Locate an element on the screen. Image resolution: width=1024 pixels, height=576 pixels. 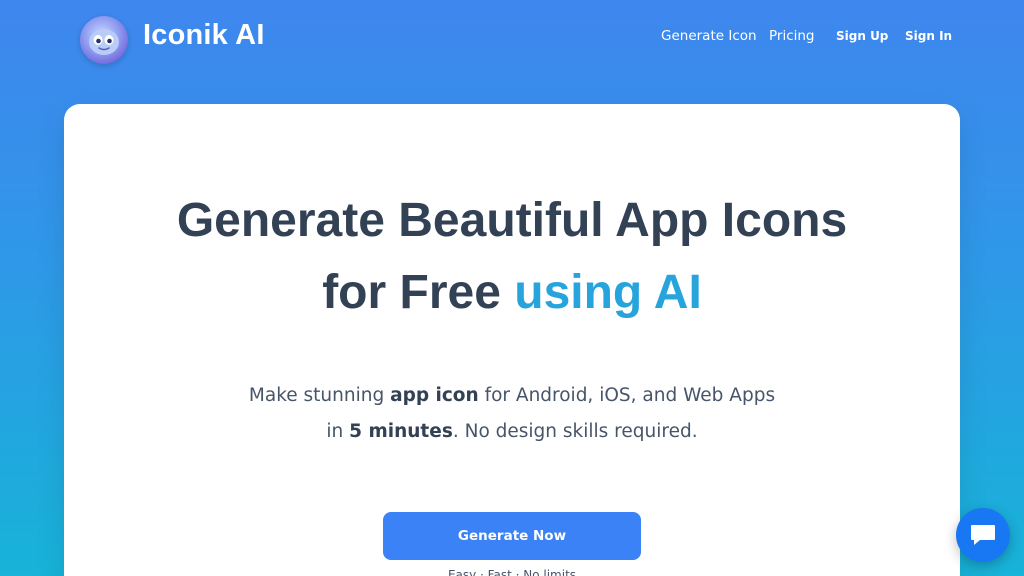
hero-headline-line1: Generate Beautiful App Icons is located at coordinates (512, 220).